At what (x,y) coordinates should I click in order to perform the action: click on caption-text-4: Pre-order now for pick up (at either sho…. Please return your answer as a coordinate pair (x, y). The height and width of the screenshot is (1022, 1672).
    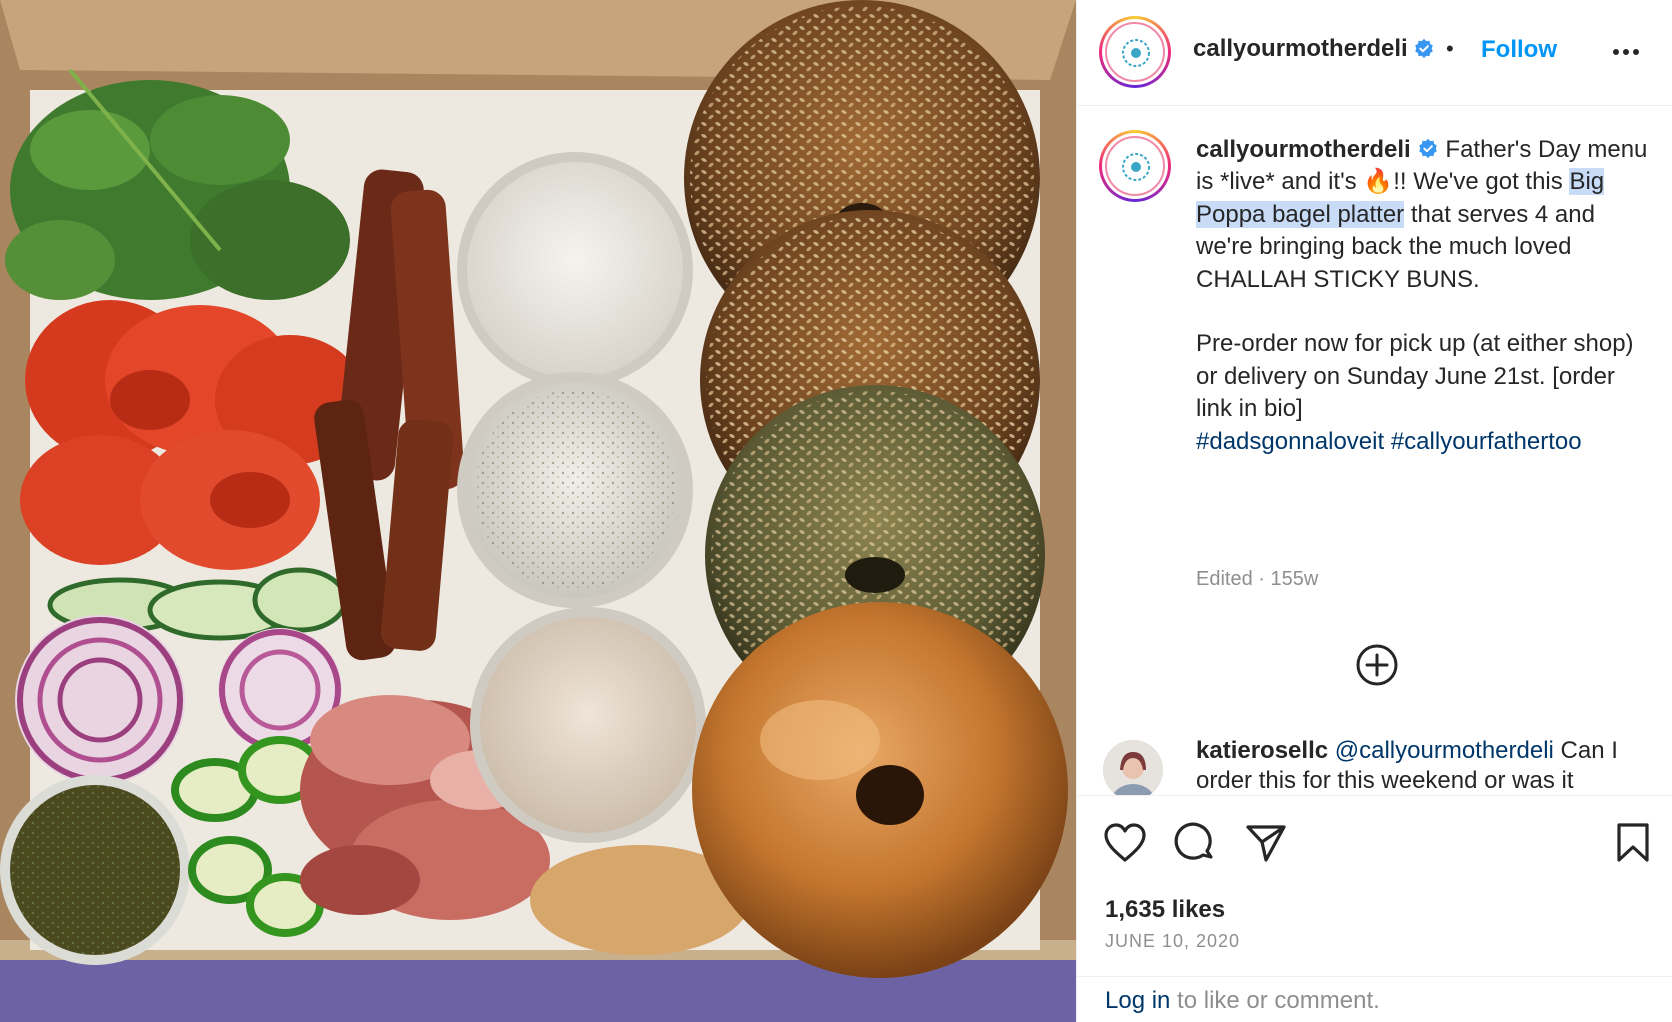
    Looking at the image, I should click on (1415, 376).